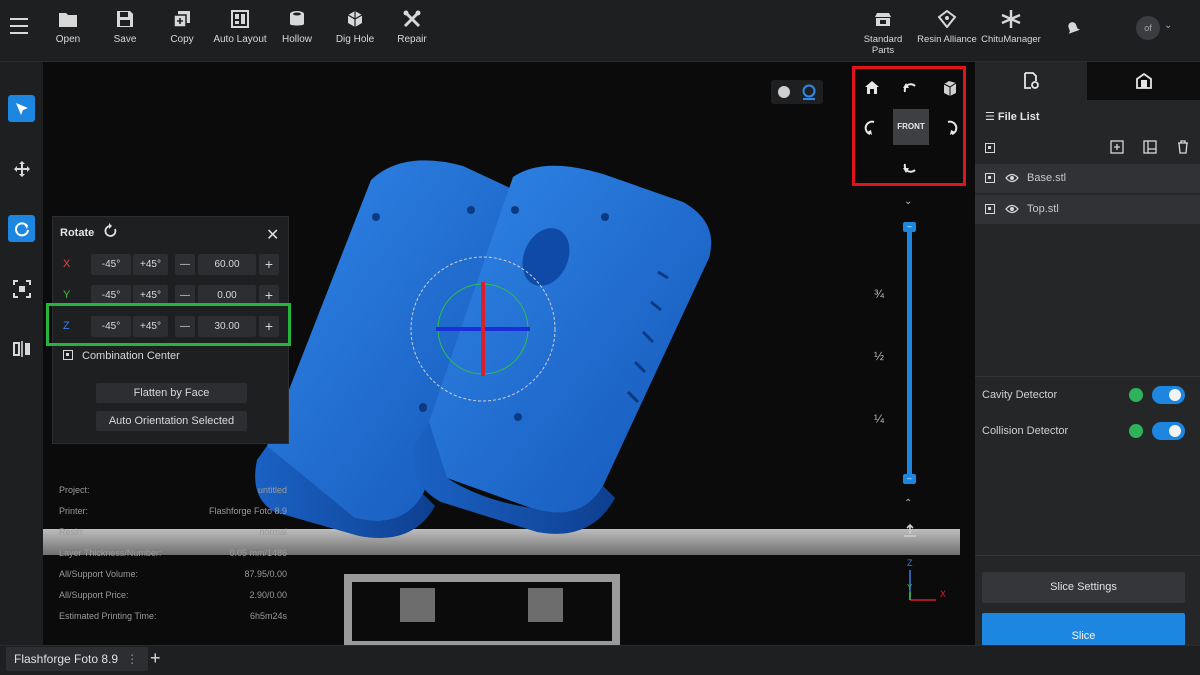  Describe the element at coordinates (910, 587) in the screenshot. I see `gizmo-y-label: Y` at that location.